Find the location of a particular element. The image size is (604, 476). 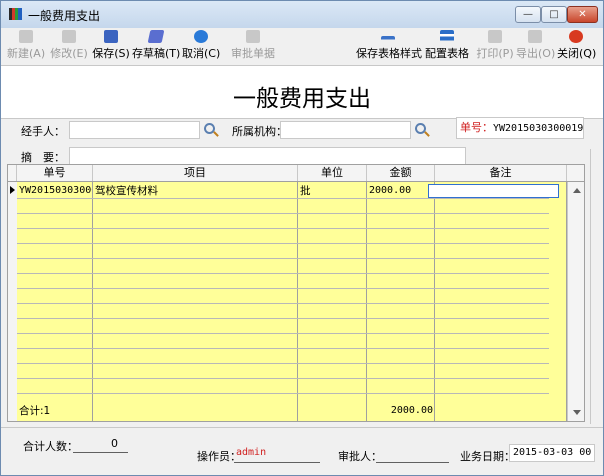

row-amount-cell: 2000.00 is located at coordinates (401, 191).